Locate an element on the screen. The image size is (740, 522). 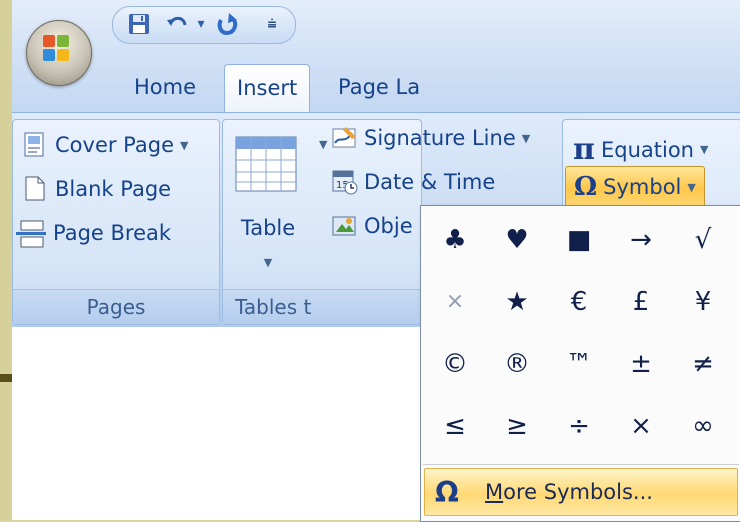
office-button is located at coordinates (59, 53).